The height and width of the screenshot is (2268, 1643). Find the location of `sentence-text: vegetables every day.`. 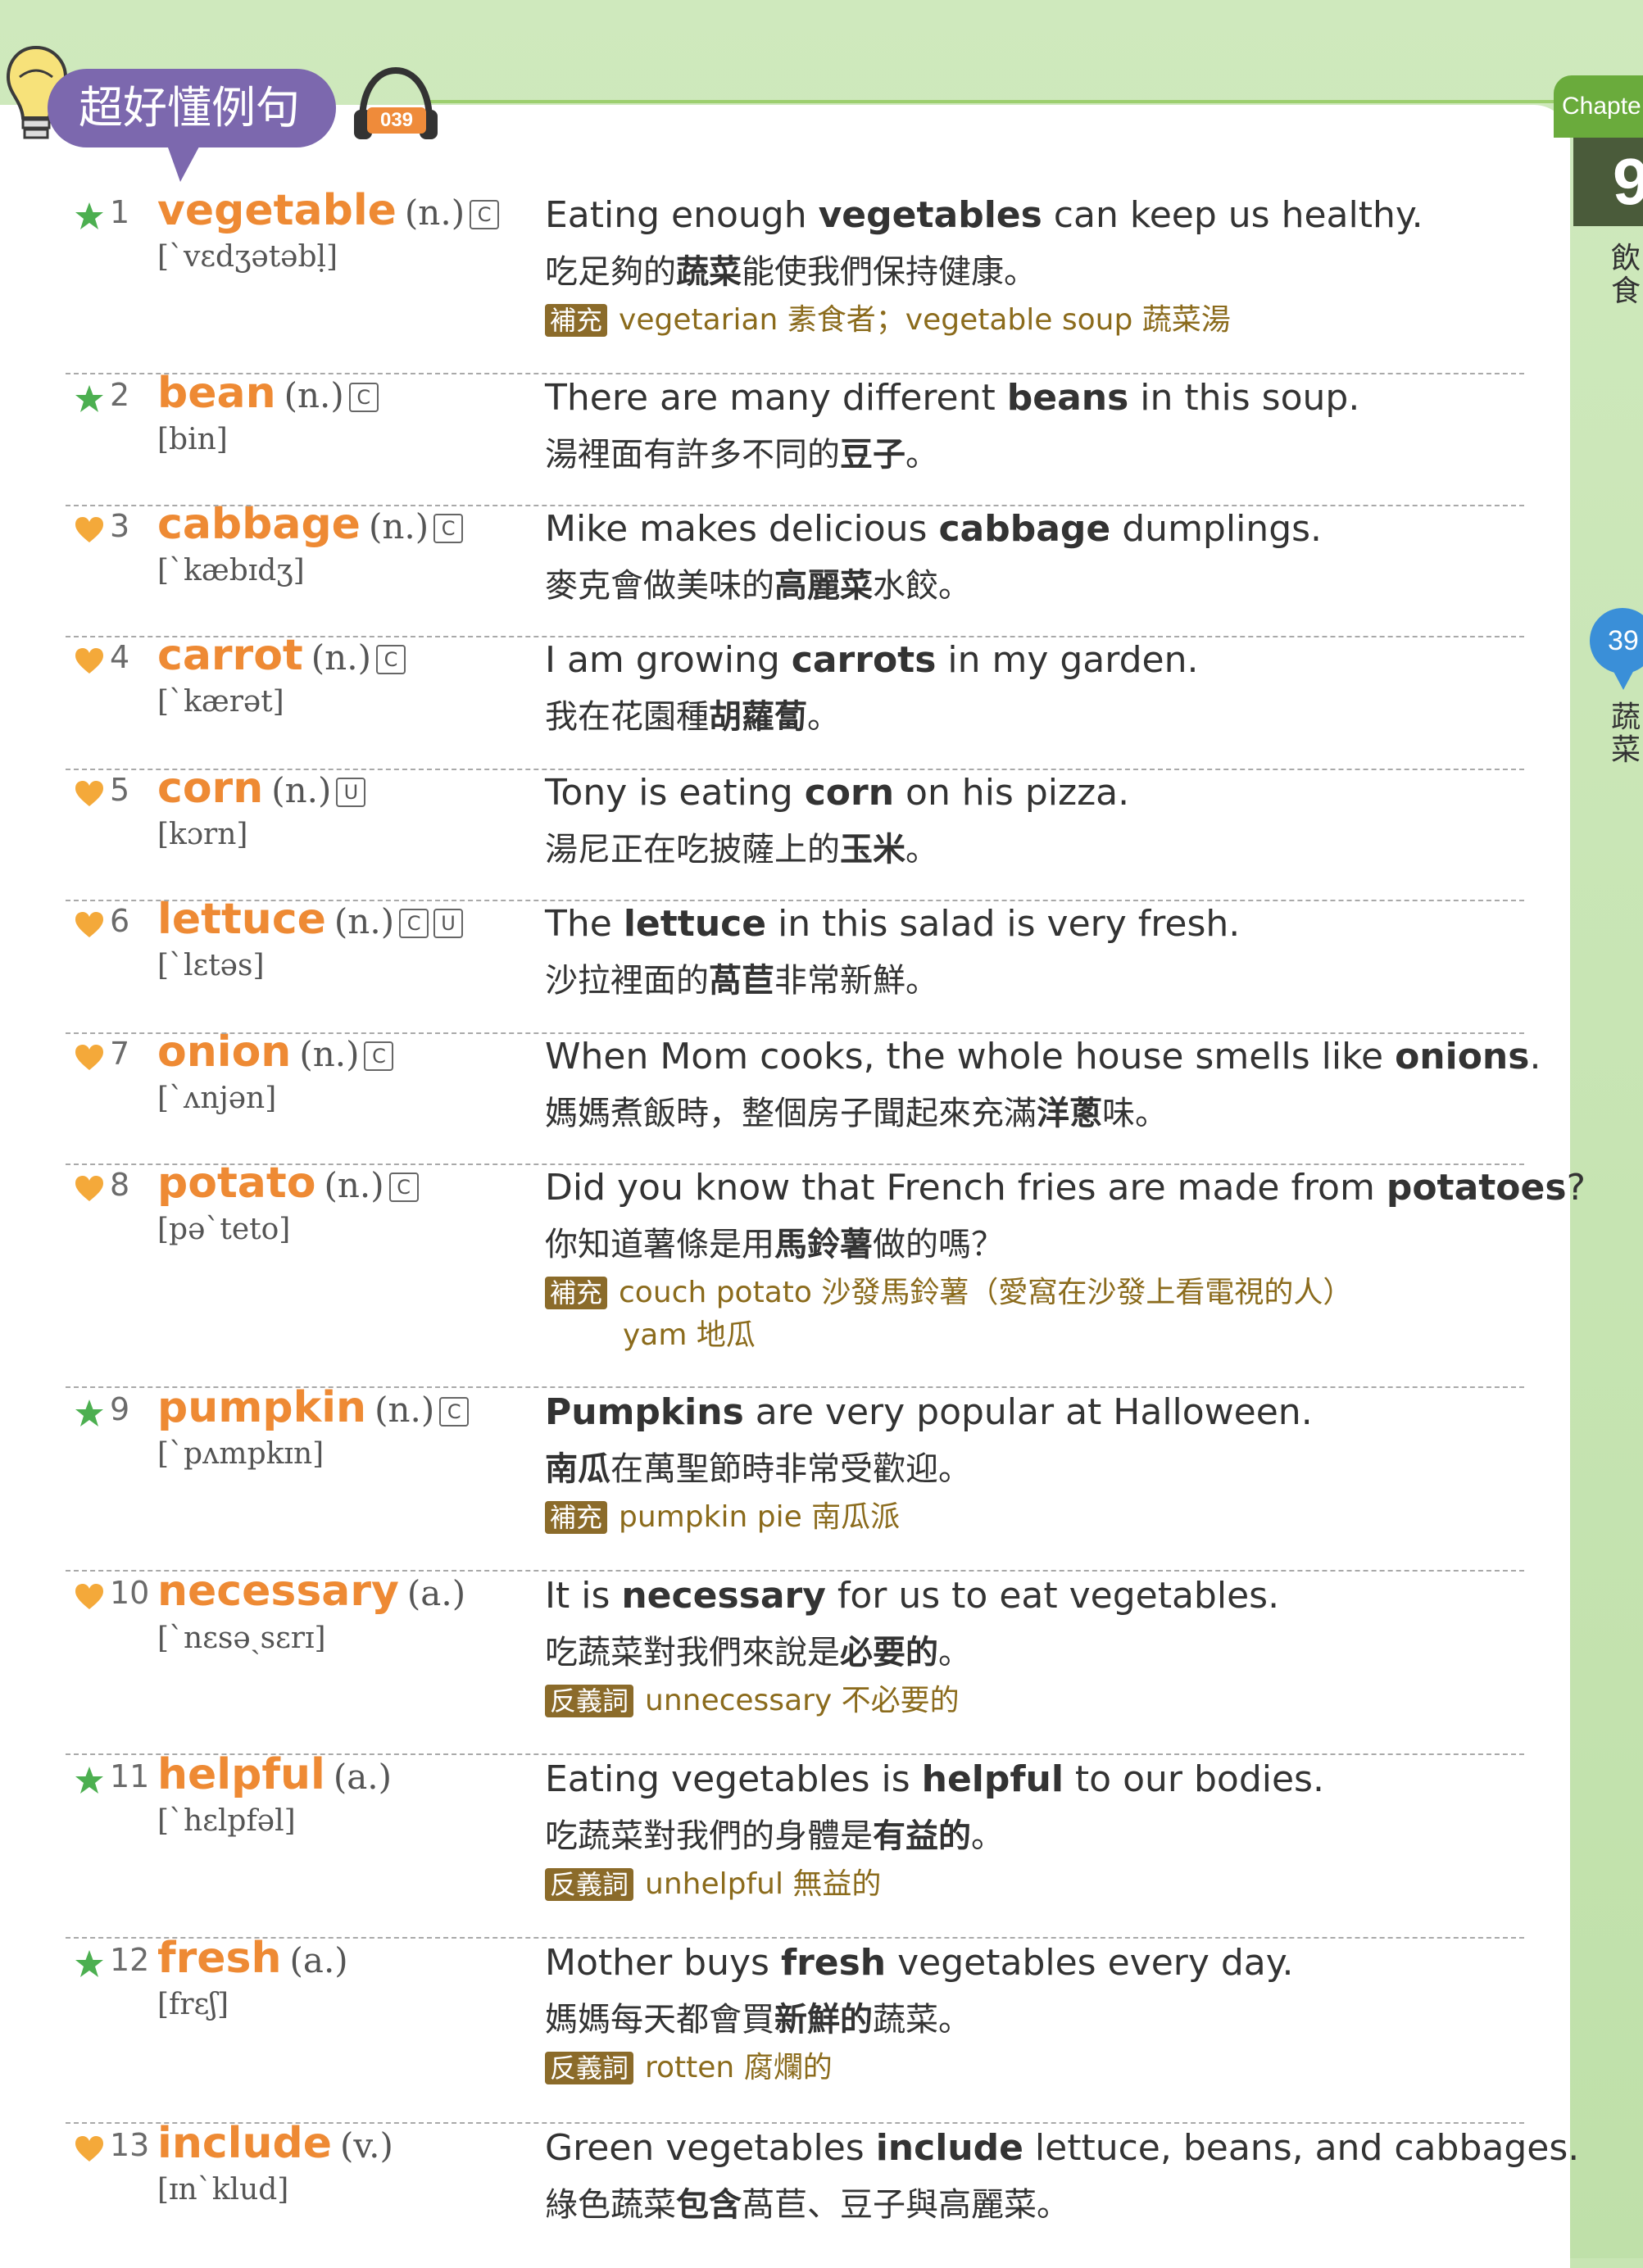

sentence-text: vegetables every day. is located at coordinates (1090, 1963).